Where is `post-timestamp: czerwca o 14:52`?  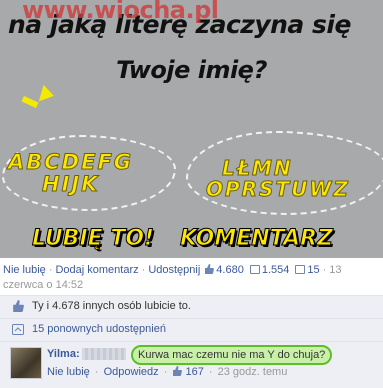
post-timestamp: czerwca o 14:52 is located at coordinates (43, 285).